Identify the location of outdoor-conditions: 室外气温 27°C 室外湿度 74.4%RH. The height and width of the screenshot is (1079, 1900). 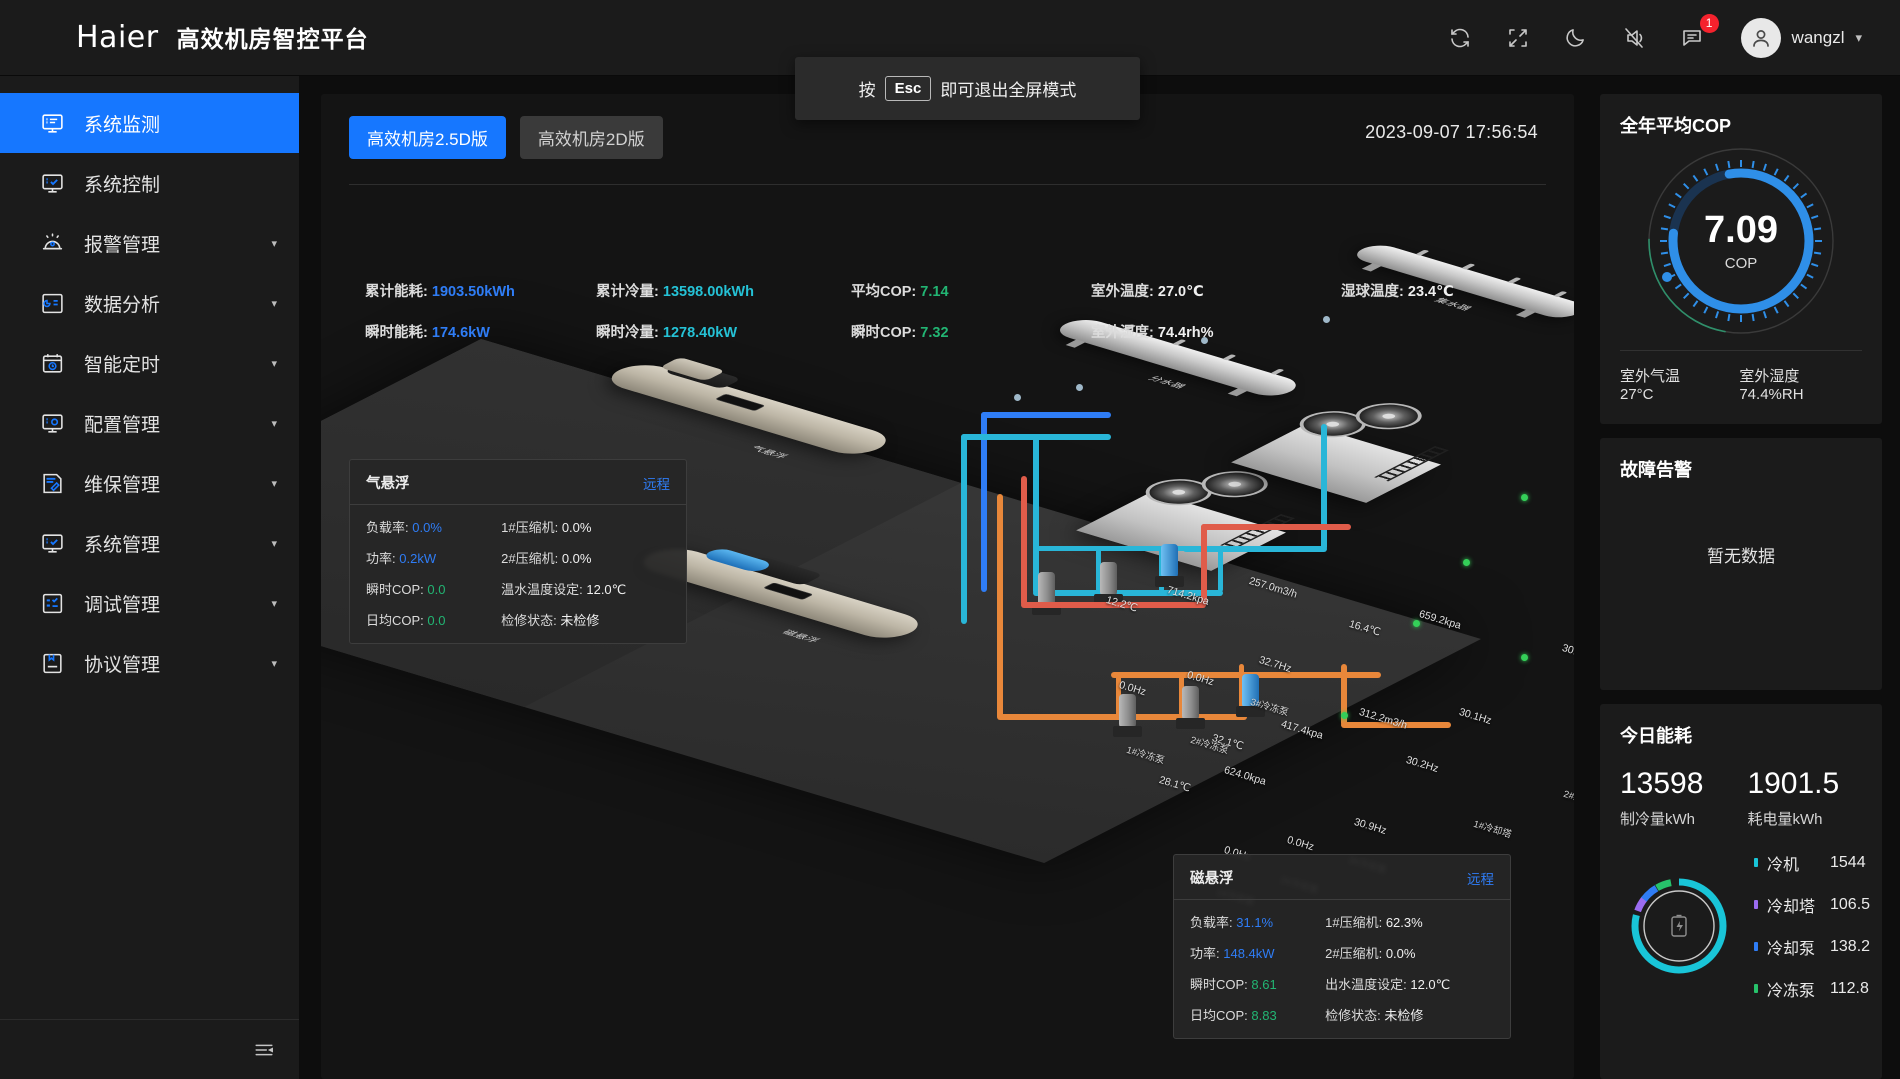
(1741, 376).